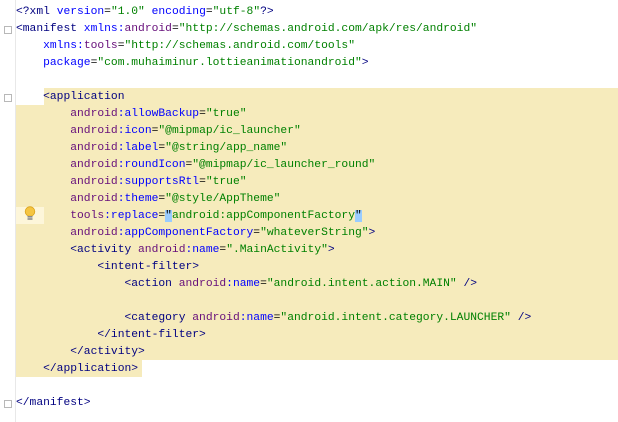 The height and width of the screenshot is (422, 618). Describe the element at coordinates (226, 148) in the screenshot. I see `code-token-val: "@string/app_name"` at that location.